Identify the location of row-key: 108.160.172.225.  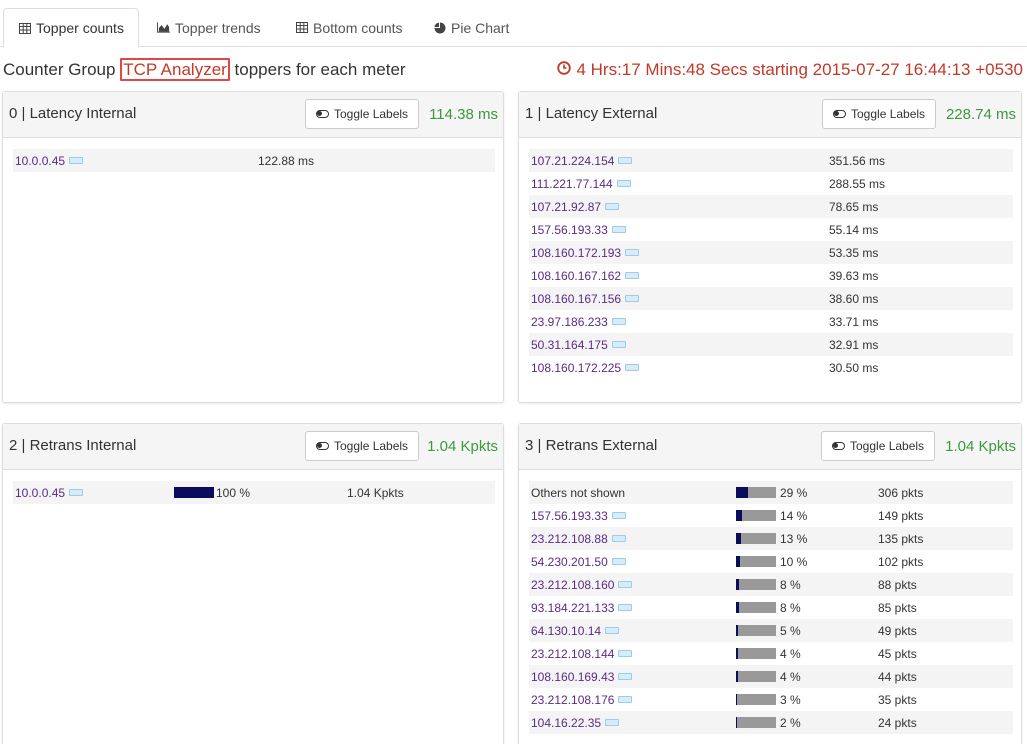
(585, 368).